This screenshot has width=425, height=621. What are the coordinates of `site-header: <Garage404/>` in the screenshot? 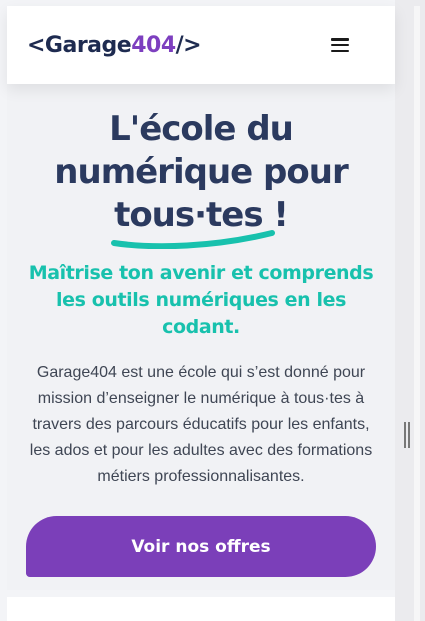 It's located at (201, 45).